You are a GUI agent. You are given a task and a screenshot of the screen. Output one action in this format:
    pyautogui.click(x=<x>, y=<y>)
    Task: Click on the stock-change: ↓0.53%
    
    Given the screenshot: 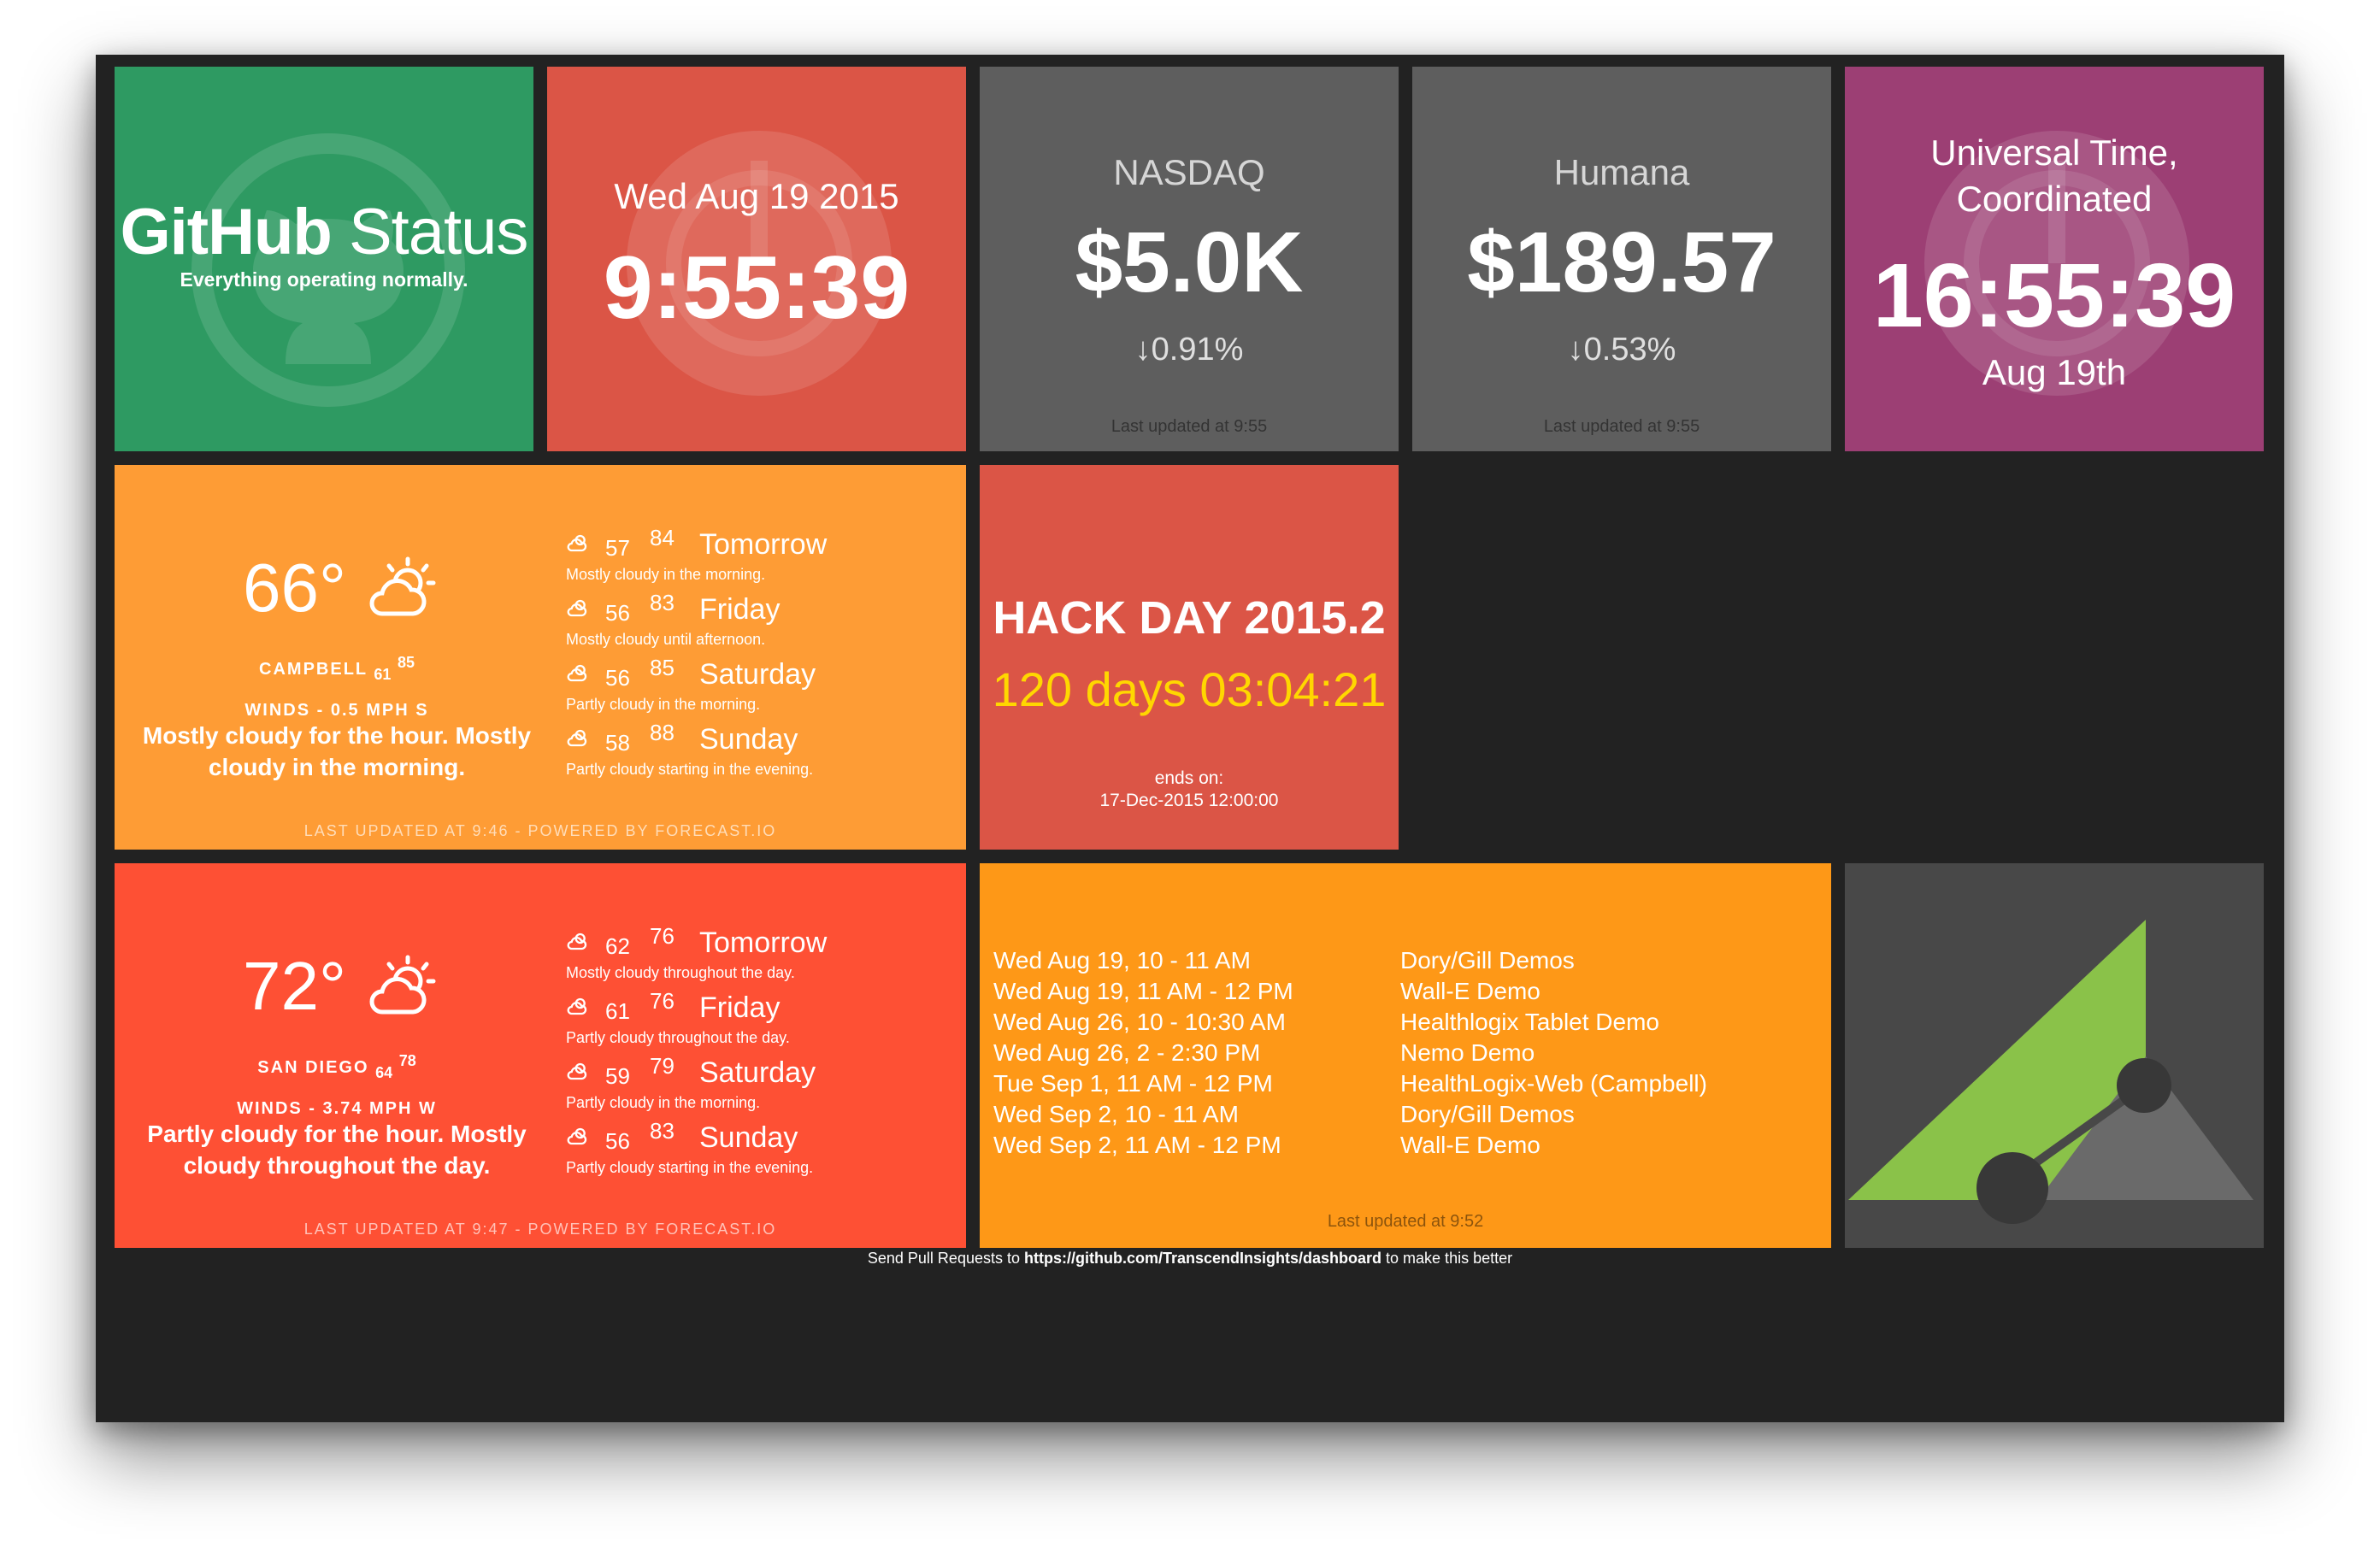 What is the action you would take?
    pyautogui.click(x=1622, y=350)
    